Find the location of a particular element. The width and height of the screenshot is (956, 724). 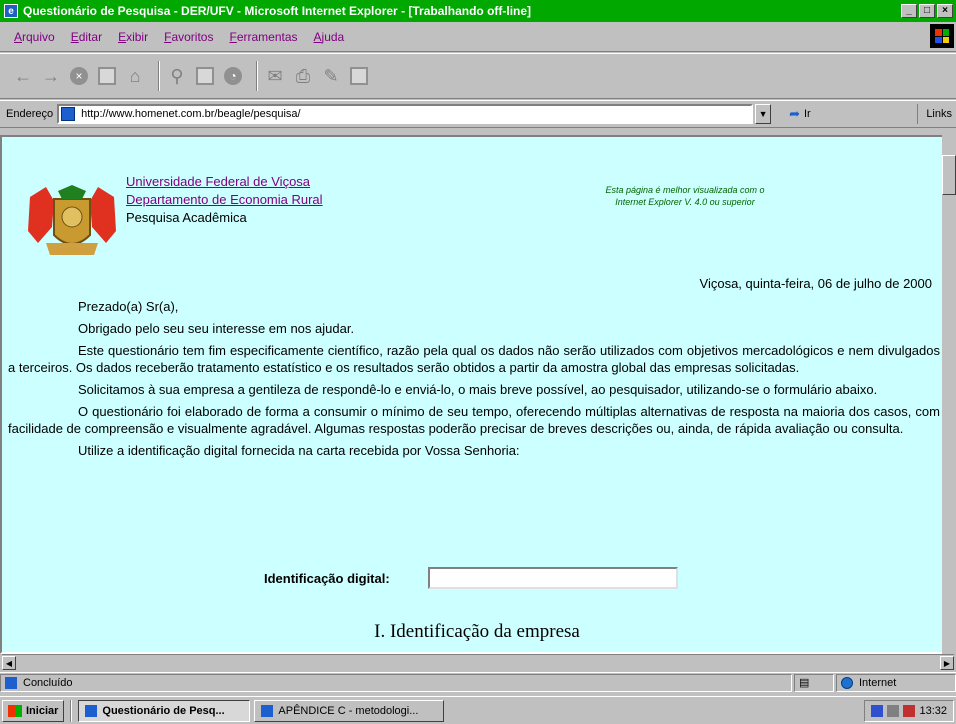

letter-paragraph: Prezado(a) Sr(a), is located at coordinates (128, 306).